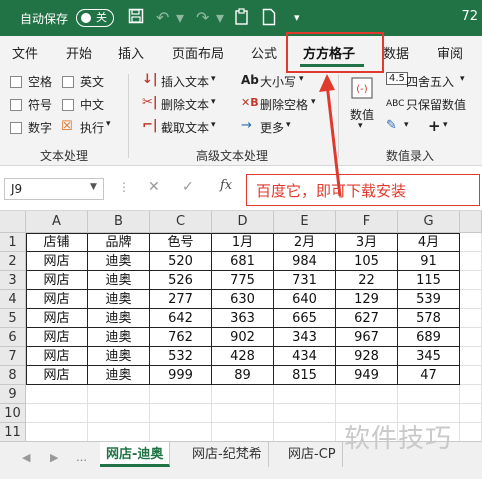 This screenshot has height=479, width=482. I want to click on tab-file: 文件, so click(25, 52).